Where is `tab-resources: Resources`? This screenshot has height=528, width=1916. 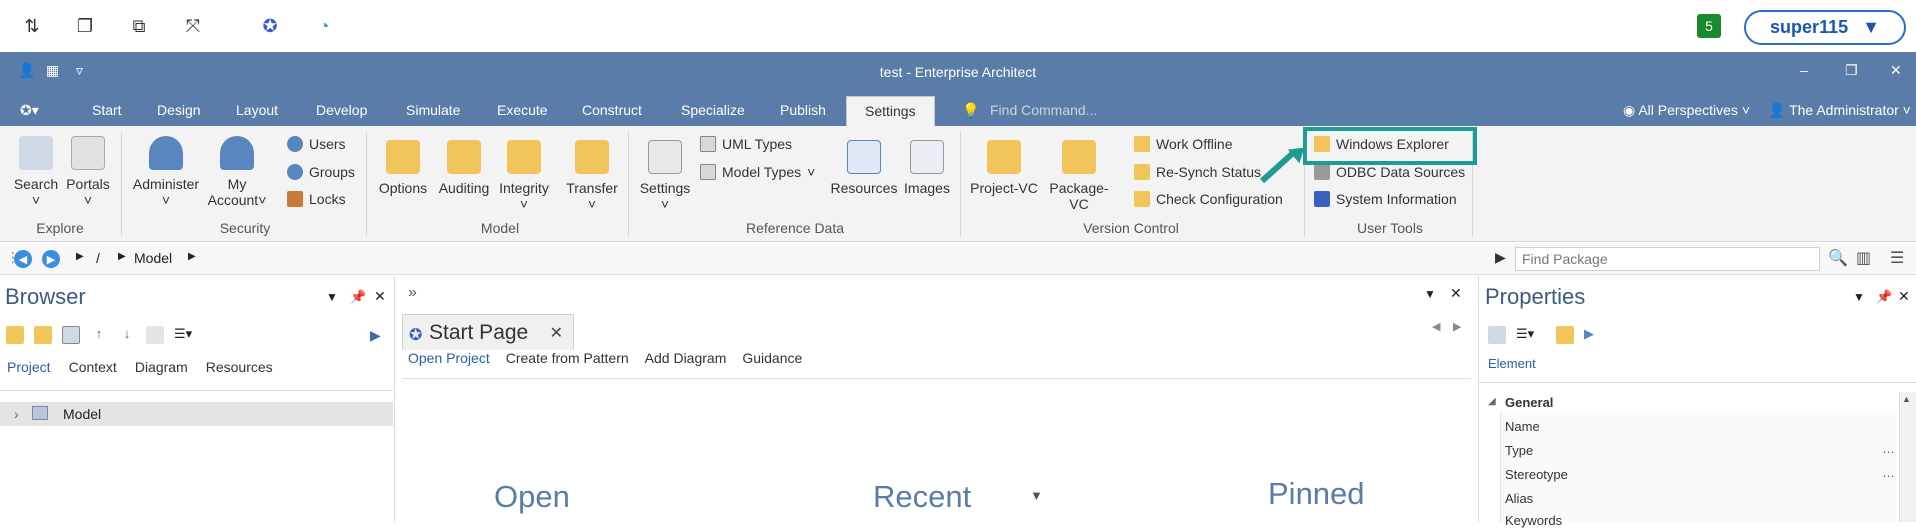
tab-resources: Resources is located at coordinates (239, 367).